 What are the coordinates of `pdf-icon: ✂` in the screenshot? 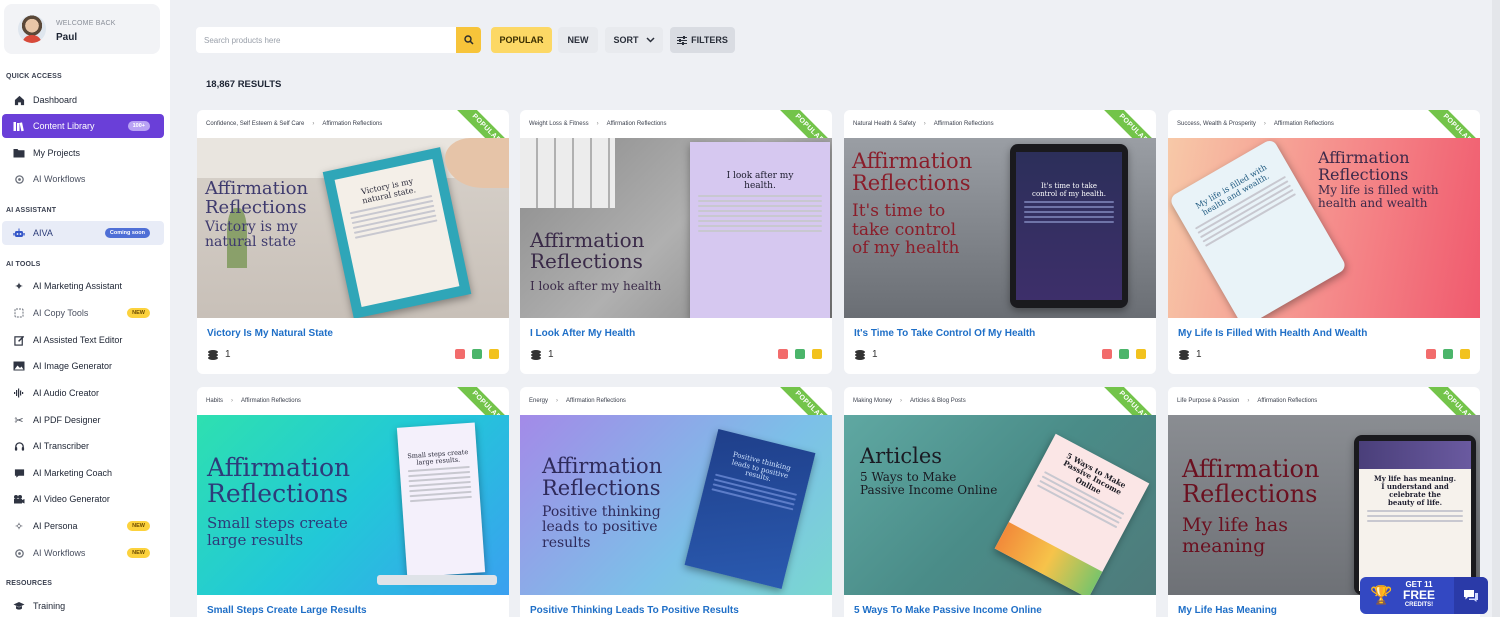 It's located at (19, 420).